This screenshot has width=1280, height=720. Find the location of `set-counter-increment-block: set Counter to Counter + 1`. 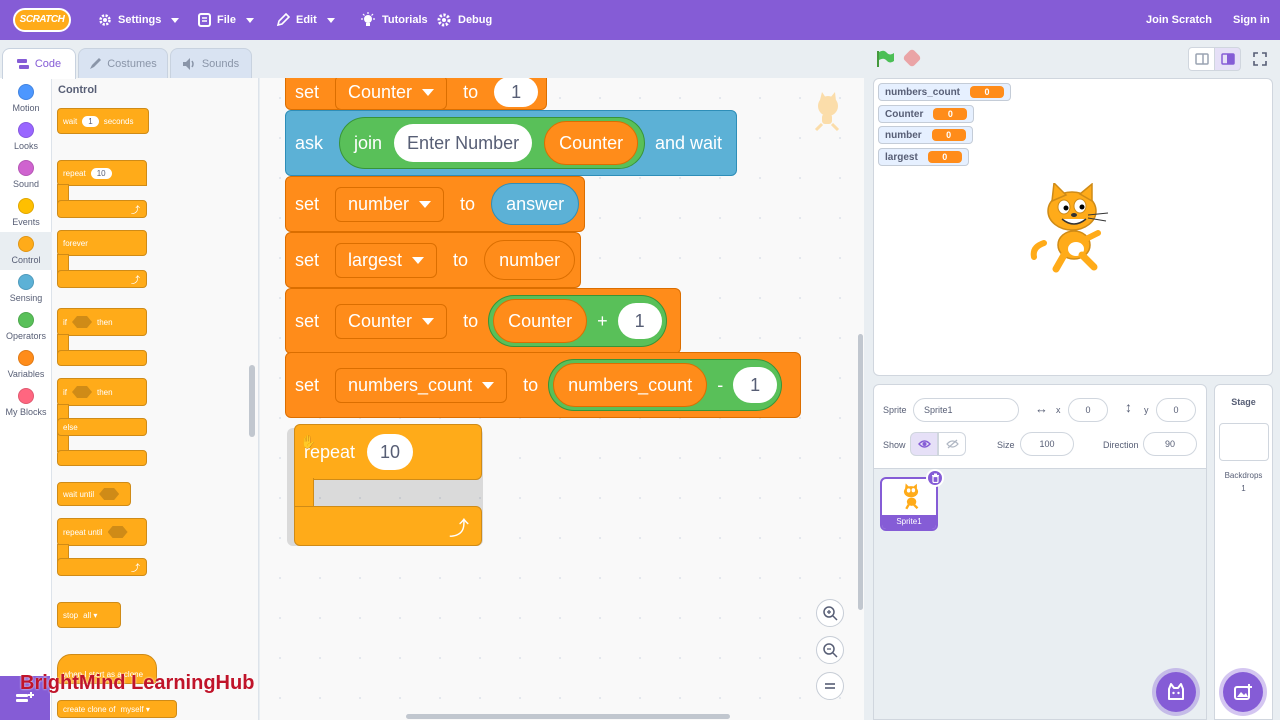

set-counter-increment-block: set Counter to Counter + 1 is located at coordinates (483, 321).